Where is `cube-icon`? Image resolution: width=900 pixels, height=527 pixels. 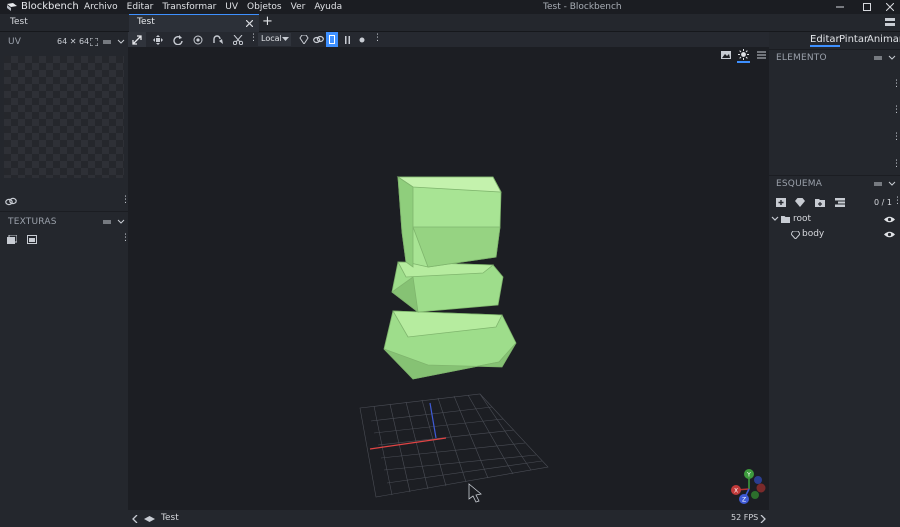 cube-icon is located at coordinates (795, 234).